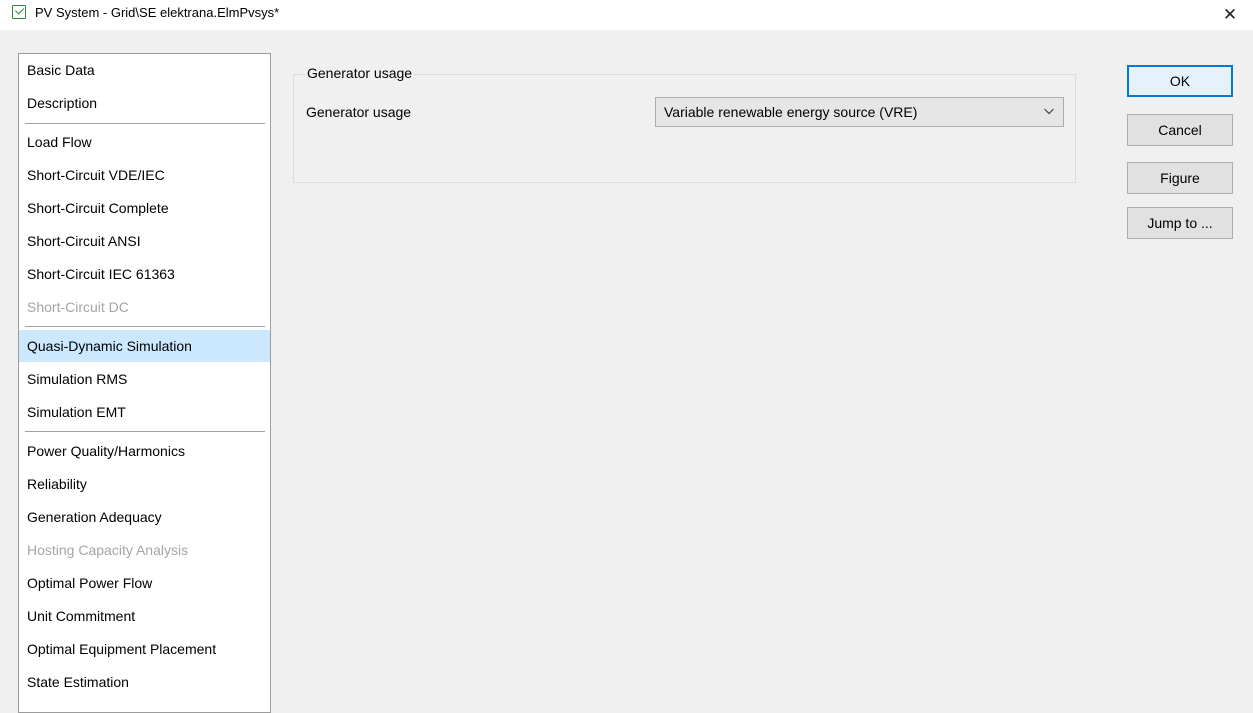 The height and width of the screenshot is (713, 1253). I want to click on generator-usage-value: Variable renewable energy source (VRE), so click(791, 112).